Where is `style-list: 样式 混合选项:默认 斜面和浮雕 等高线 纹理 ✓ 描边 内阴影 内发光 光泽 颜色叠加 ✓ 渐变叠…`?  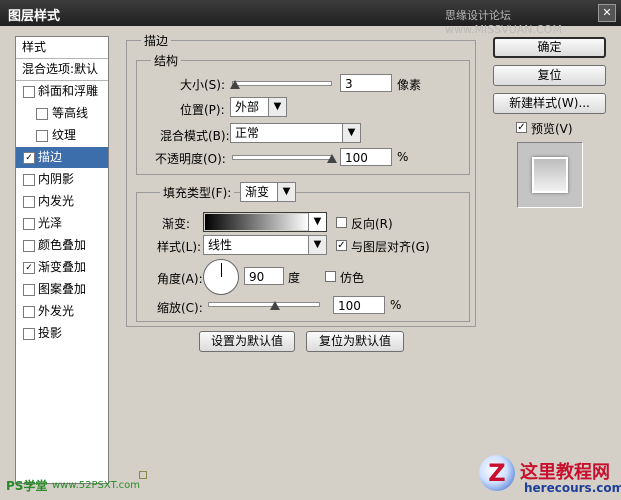 style-list: 样式 混合选项:默认 斜面和浮雕 等高线 纹理 ✓ 描边 内阴影 内发光 光泽 颜色叠加 ✓ 渐变叠… is located at coordinates (62, 260).